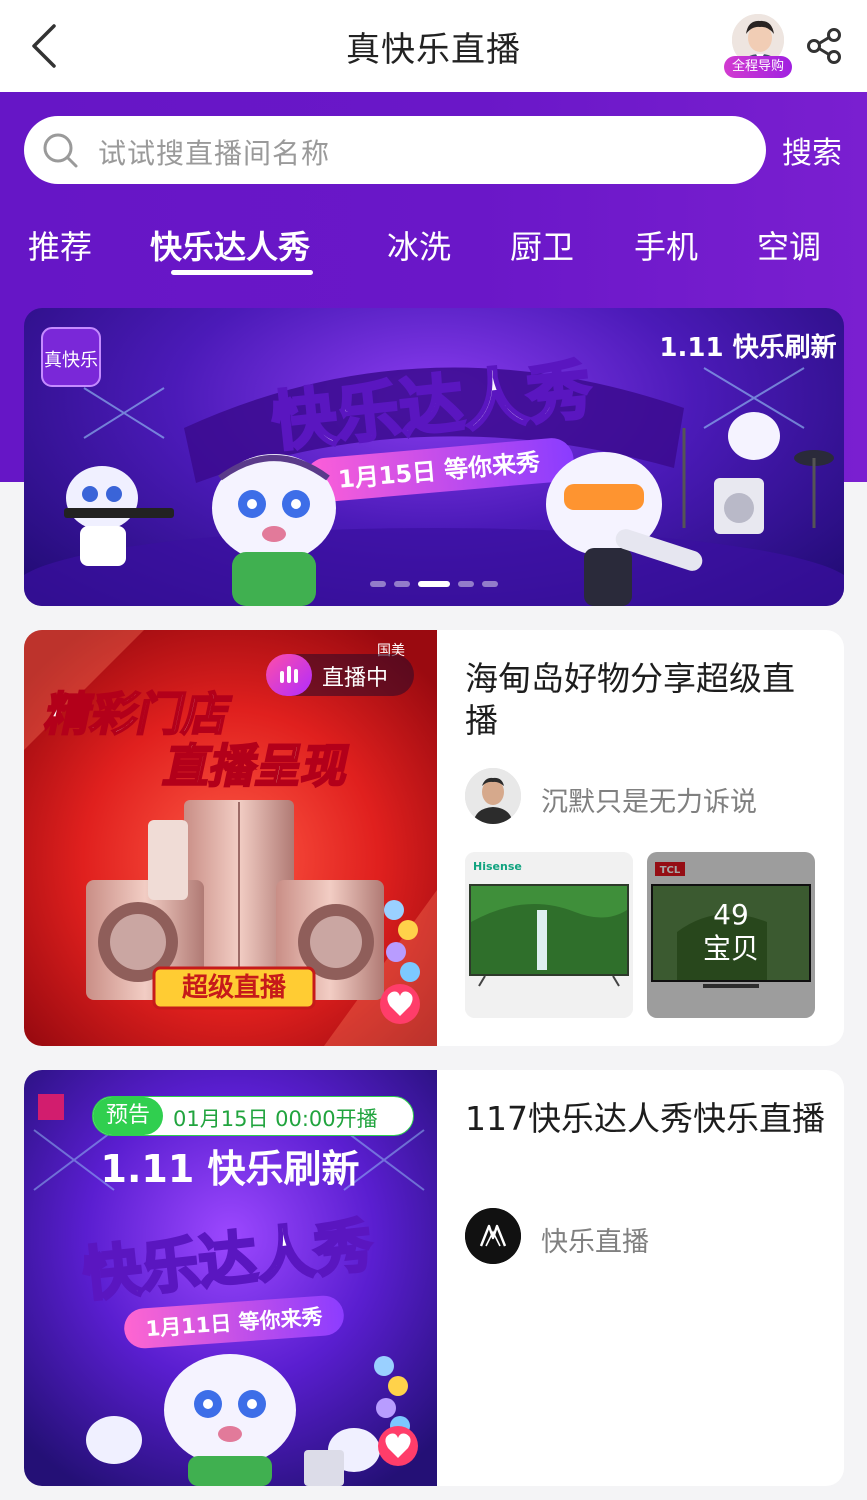  I want to click on search-input: 试试搜直播间名称, so click(395, 150).